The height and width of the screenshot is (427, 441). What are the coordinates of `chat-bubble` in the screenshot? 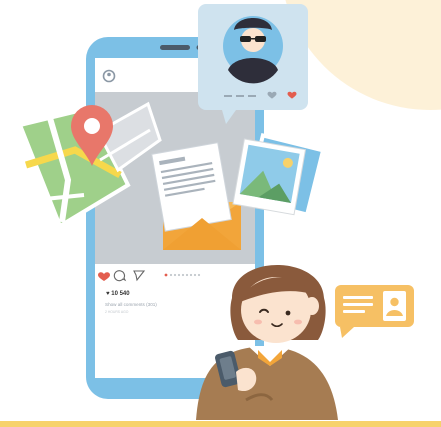 It's located at (253, 64).